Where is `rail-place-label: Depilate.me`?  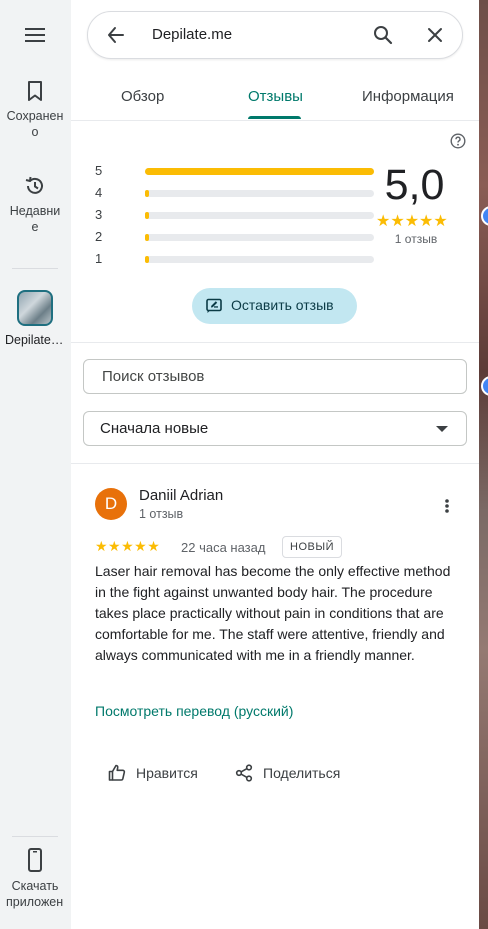 rail-place-label: Depilate.me is located at coordinates (35, 340).